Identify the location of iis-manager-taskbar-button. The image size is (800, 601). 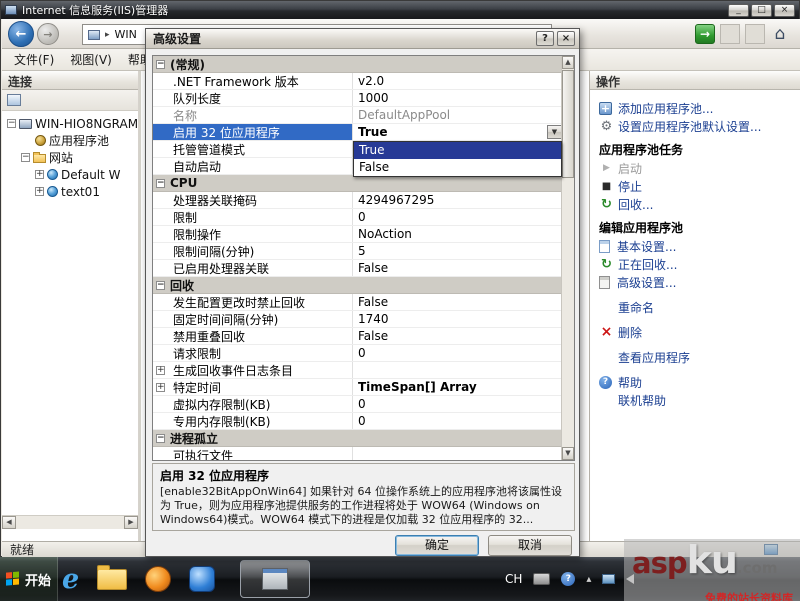
(275, 579).